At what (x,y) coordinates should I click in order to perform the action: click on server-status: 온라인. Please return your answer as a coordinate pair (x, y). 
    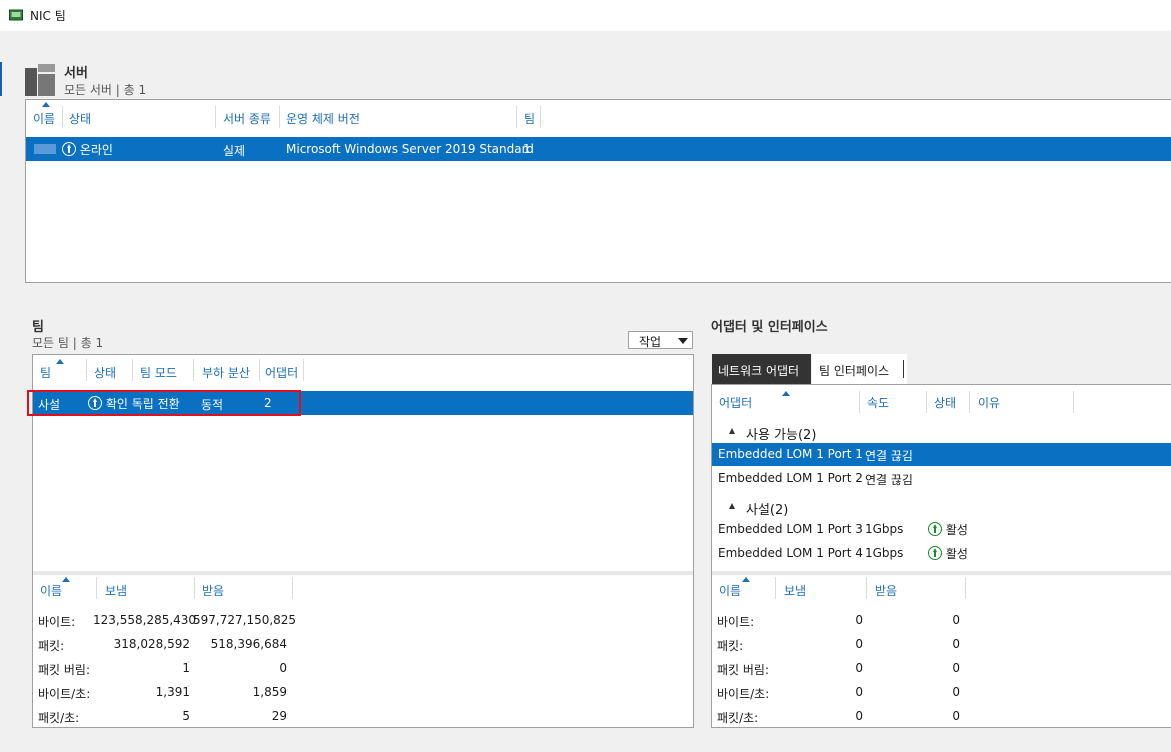
    Looking at the image, I should click on (87, 149).